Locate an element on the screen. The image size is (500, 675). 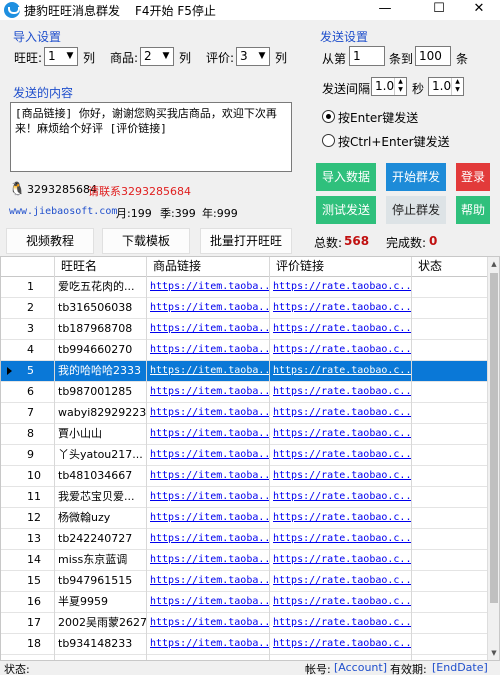
grid-header: 旺旺名 商品链接 评价链接 状态 is located at coordinates (245, 267).